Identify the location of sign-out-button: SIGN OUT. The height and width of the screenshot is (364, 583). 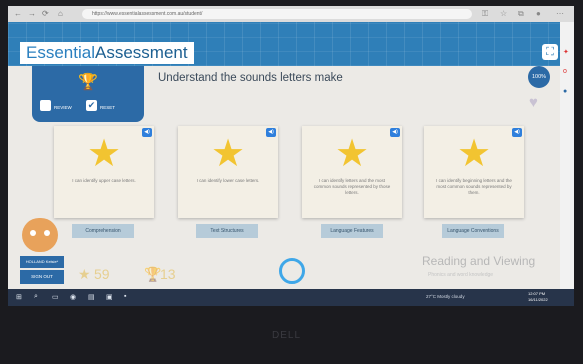
(42, 277).